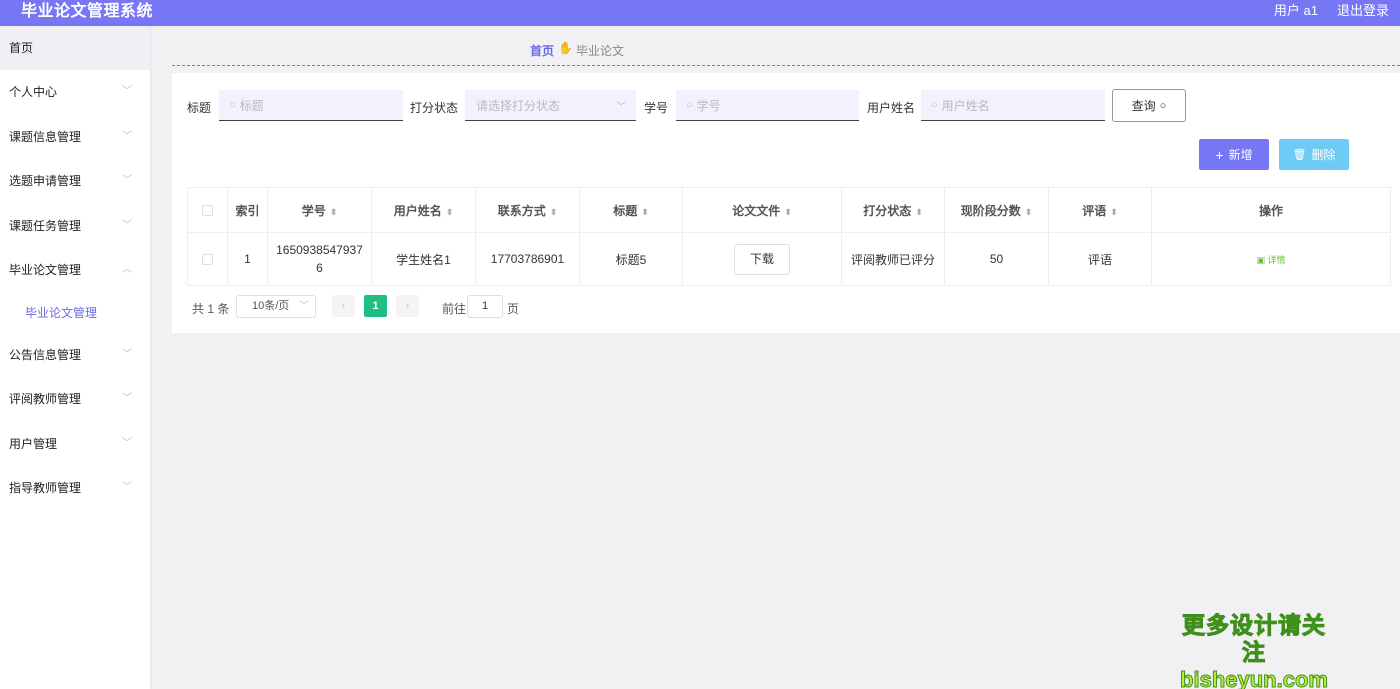 Image resolution: width=1400 pixels, height=689 pixels. I want to click on detail-link-label: 详情, so click(1276, 260).